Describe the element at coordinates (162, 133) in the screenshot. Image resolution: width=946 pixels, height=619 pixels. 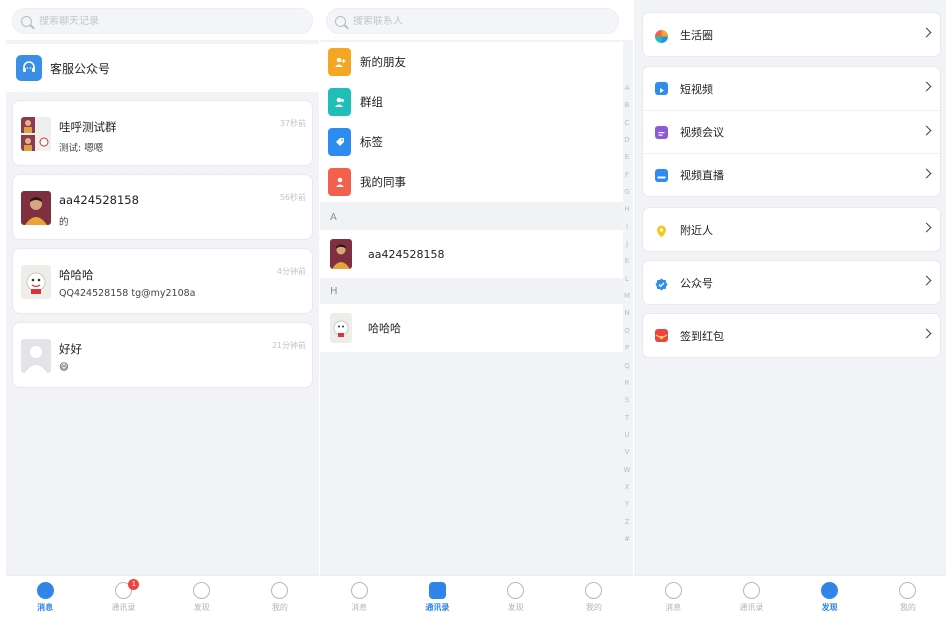
I see `conversation-item: 哇呼测试群 测试: 嗯嗯 37秒前` at that location.